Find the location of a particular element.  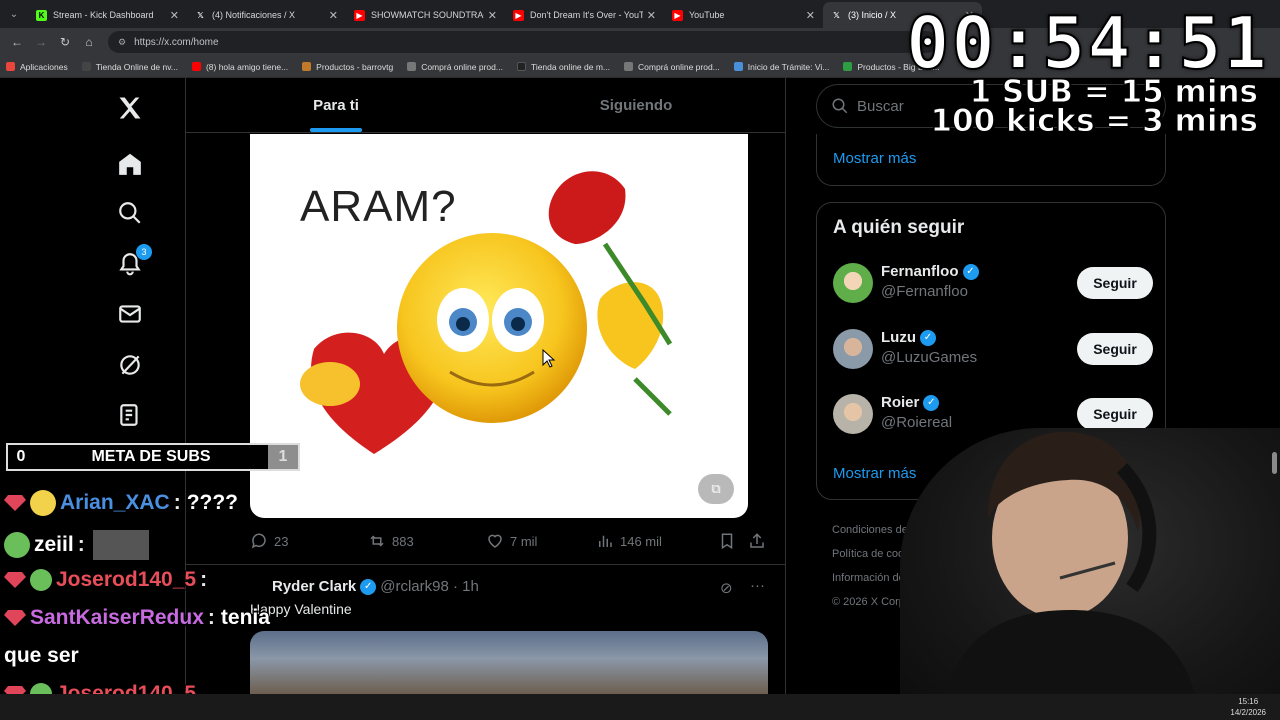

sub-goal-bar: 0 META DE SUBS 1 is located at coordinates (153, 457).